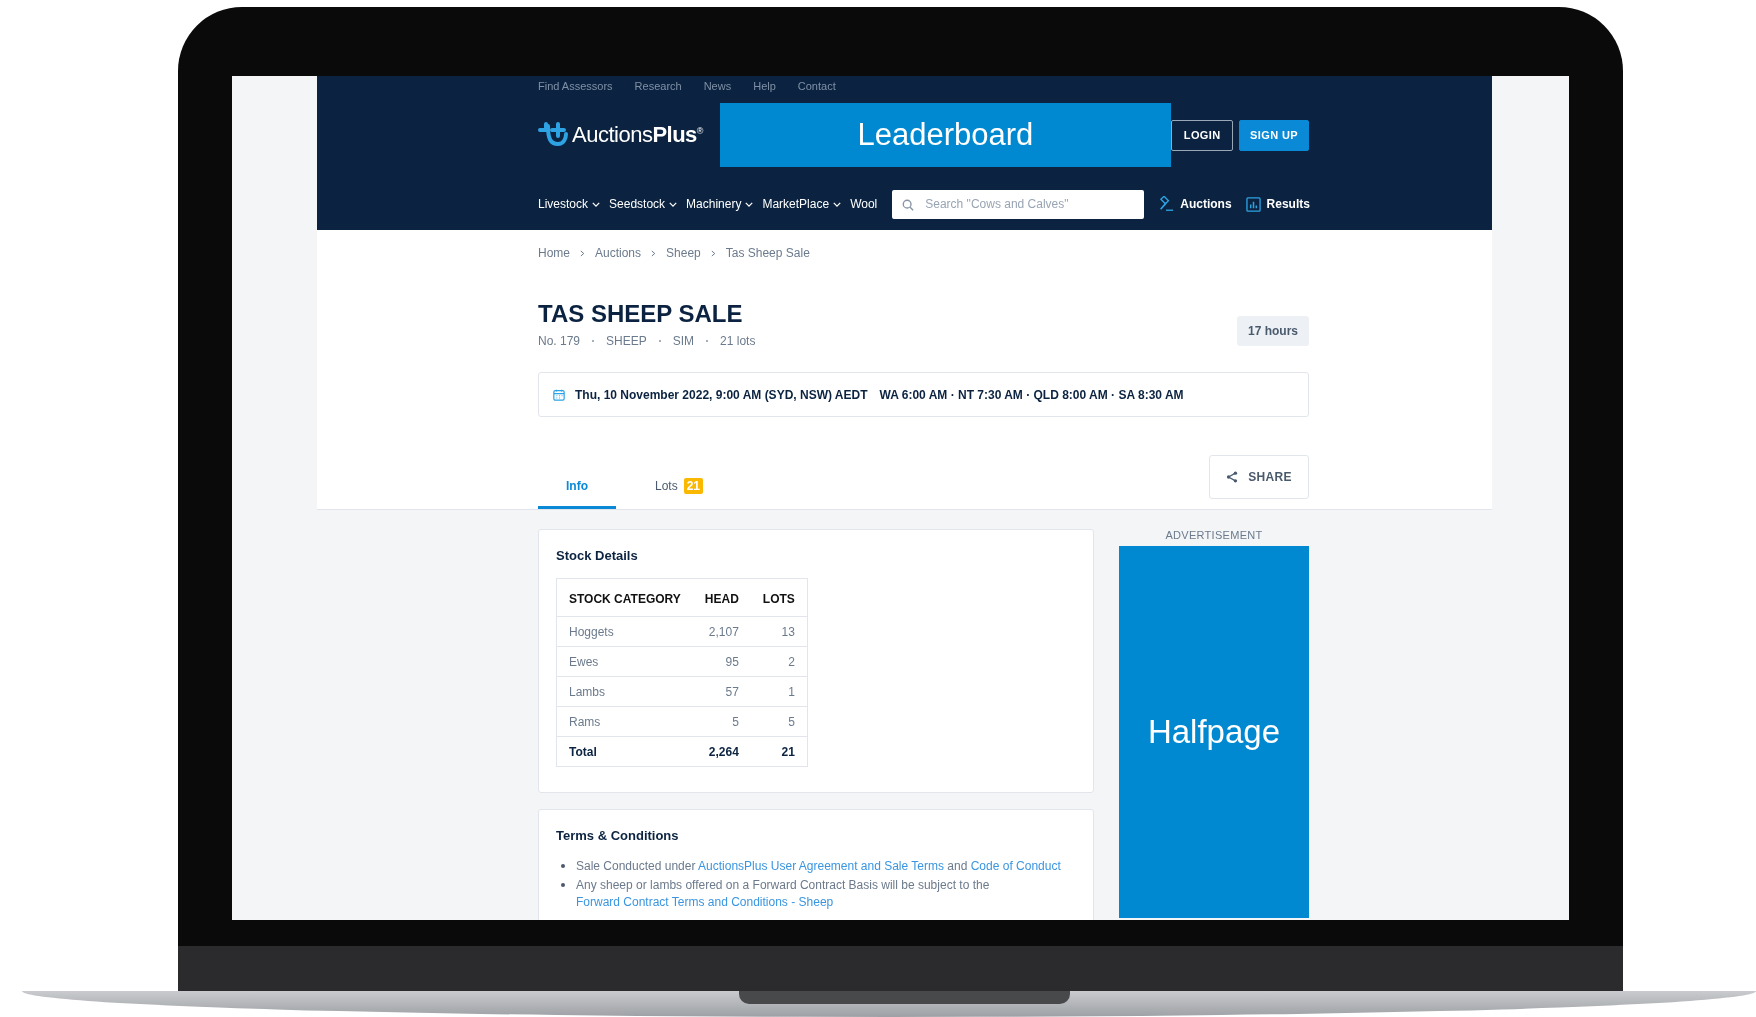  What do you see at coordinates (779, 751) in the screenshot?
I see `total-cell: 21` at bounding box center [779, 751].